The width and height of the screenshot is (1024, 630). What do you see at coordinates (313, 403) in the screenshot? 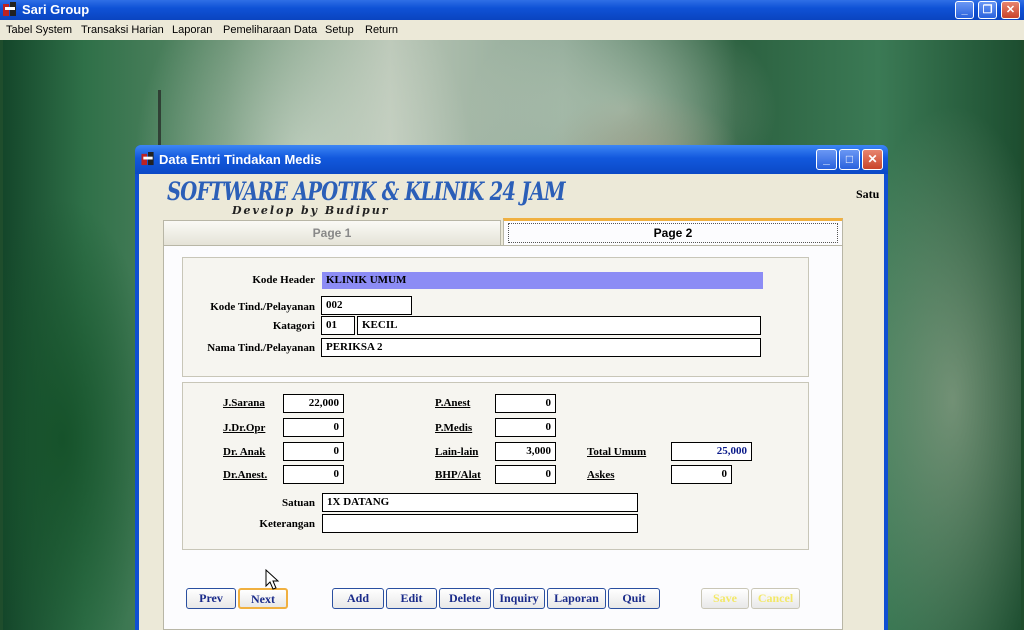
I see `j-sarana-field: 22,000` at bounding box center [313, 403].